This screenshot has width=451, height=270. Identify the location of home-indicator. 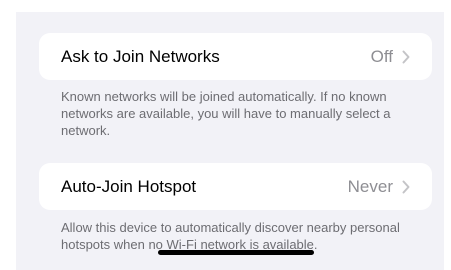
(236, 252).